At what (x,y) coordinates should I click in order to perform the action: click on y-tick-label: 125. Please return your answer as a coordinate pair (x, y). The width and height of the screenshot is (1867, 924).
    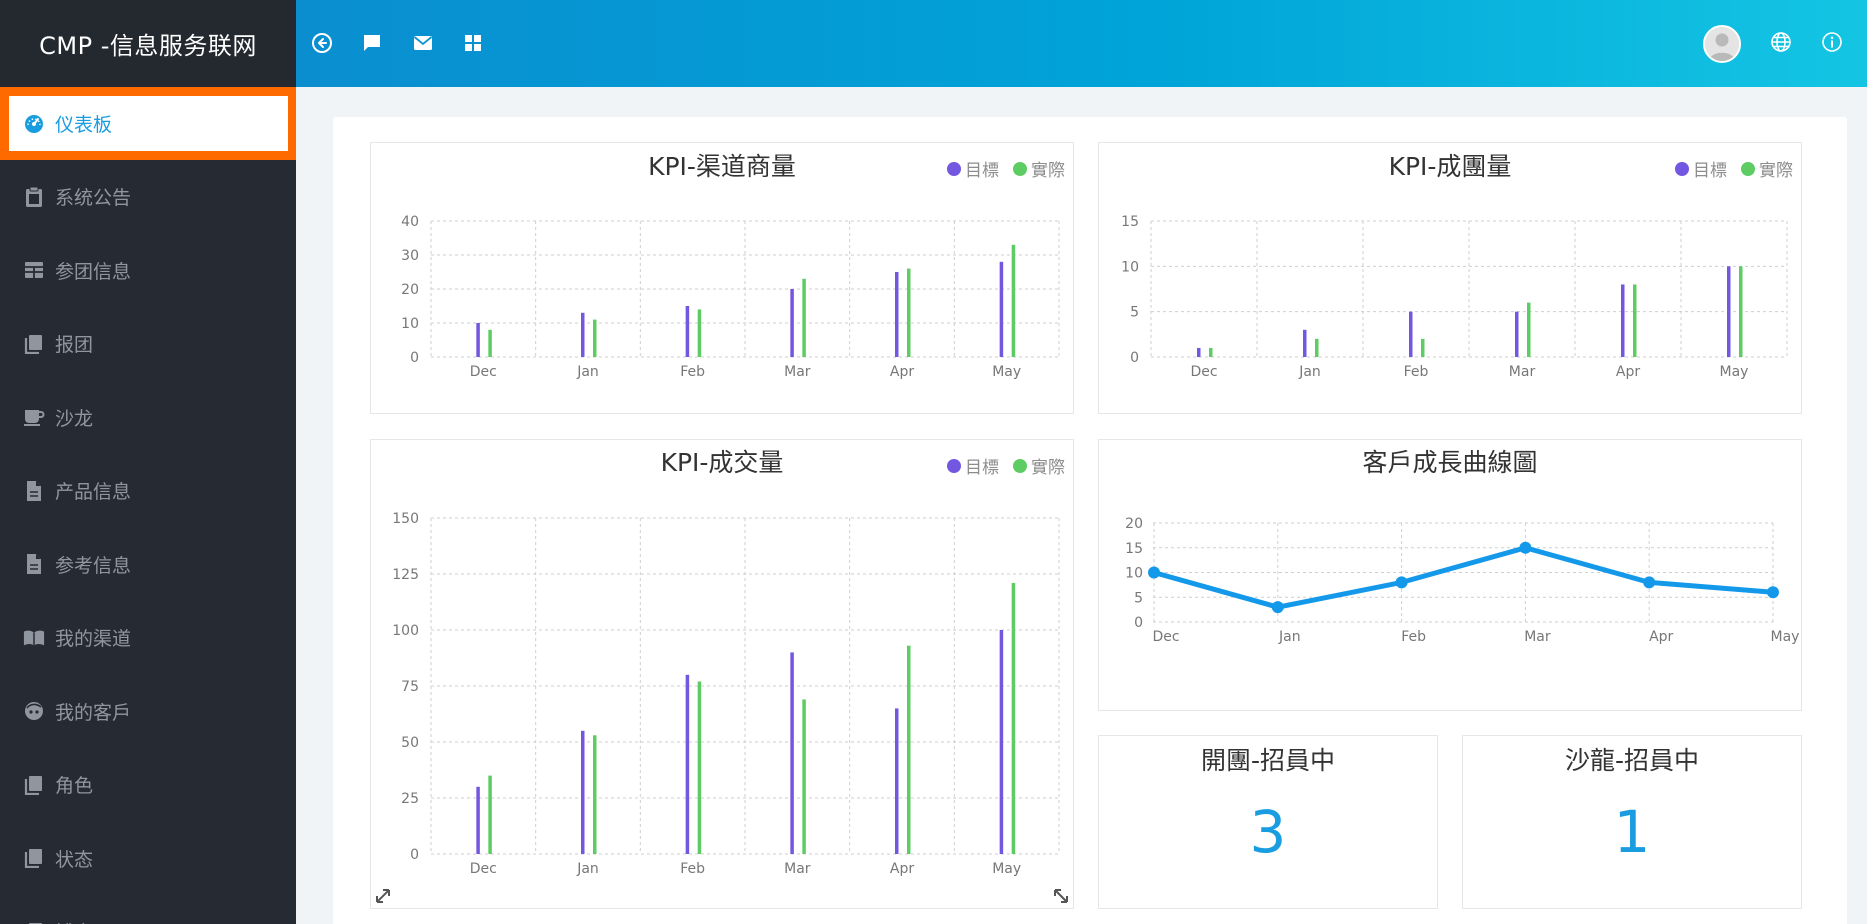
    Looking at the image, I should click on (405, 575).